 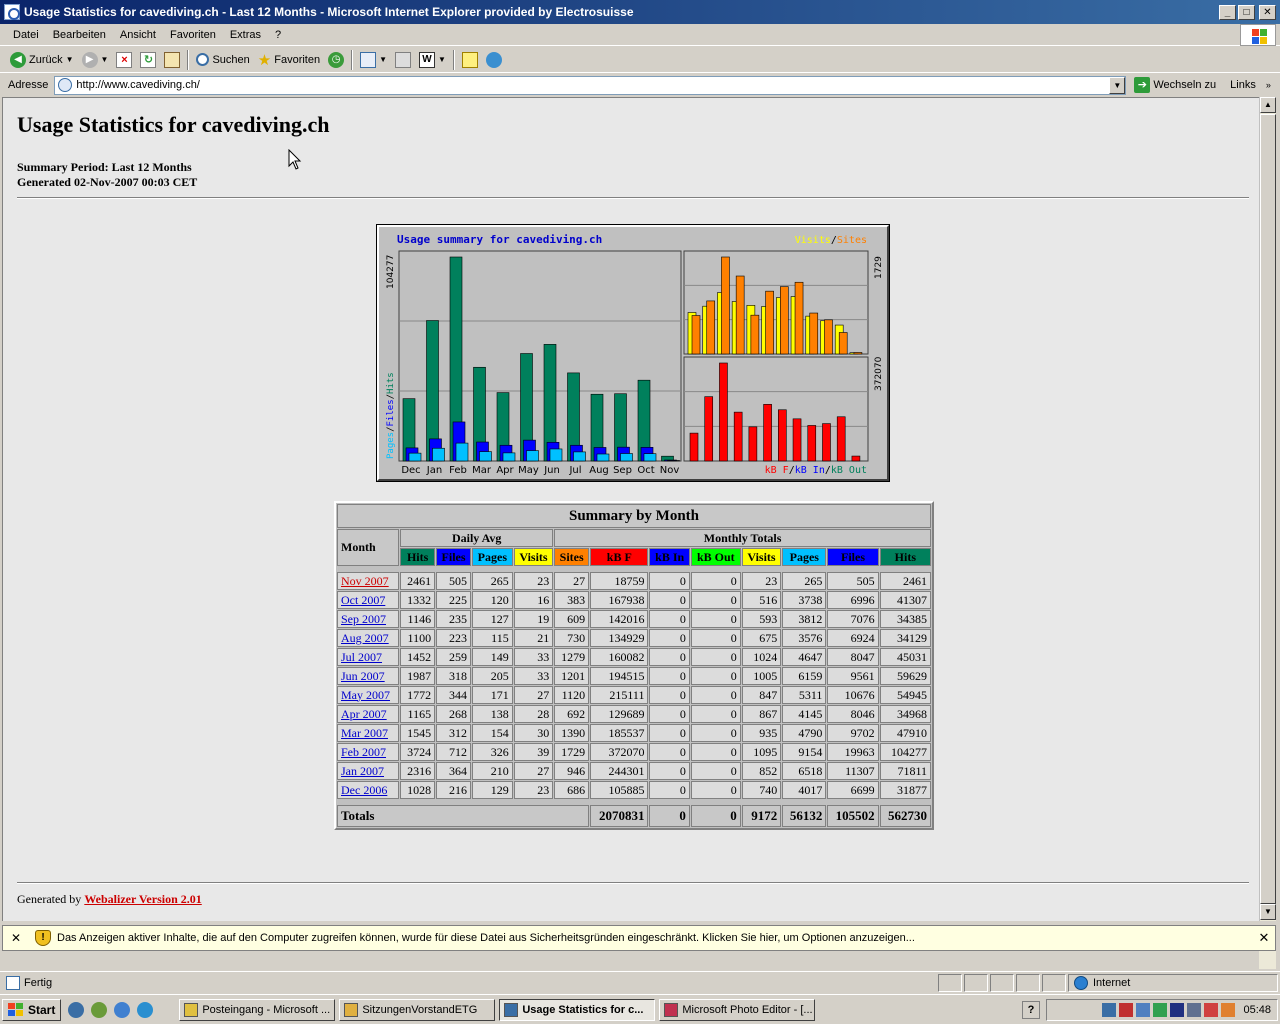 I want to click on maximize-button: □, so click(x=1246, y=12).